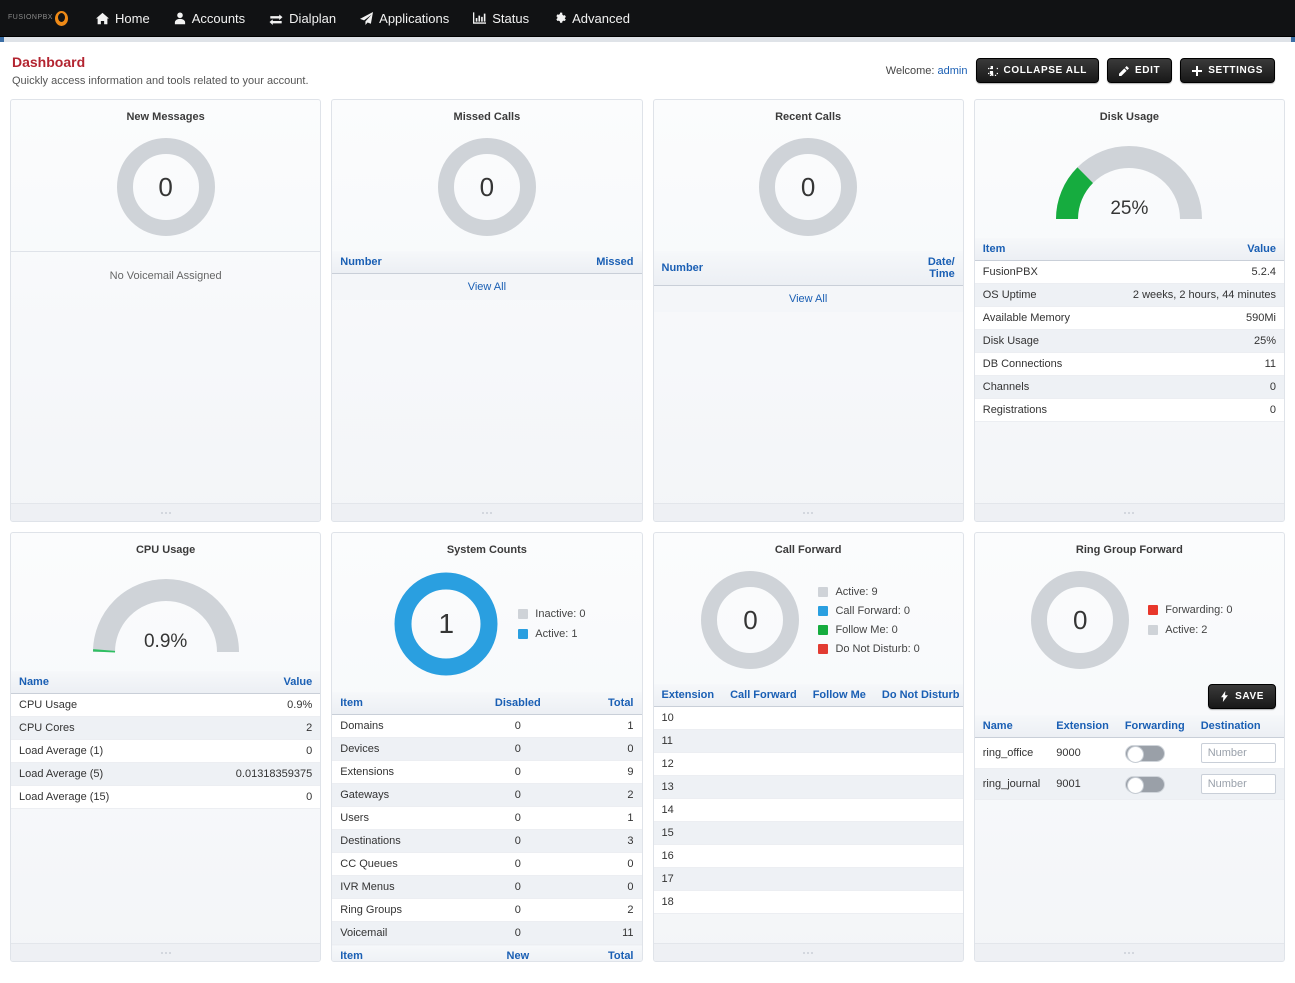  Describe the element at coordinates (399, 749) in the screenshot. I see `cell-item-devices: Devices` at that location.